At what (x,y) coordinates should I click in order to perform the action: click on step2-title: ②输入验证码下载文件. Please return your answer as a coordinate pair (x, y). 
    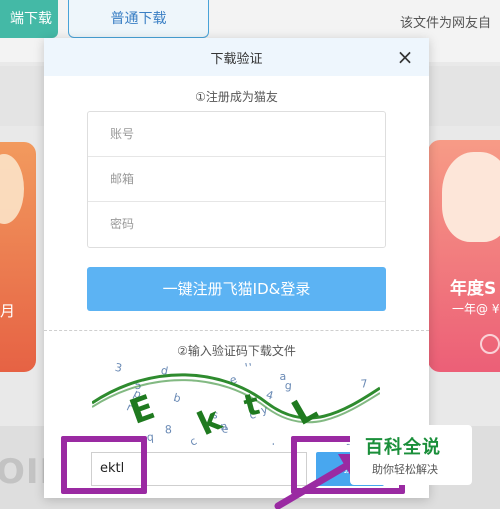
    Looking at the image, I should click on (236, 351).